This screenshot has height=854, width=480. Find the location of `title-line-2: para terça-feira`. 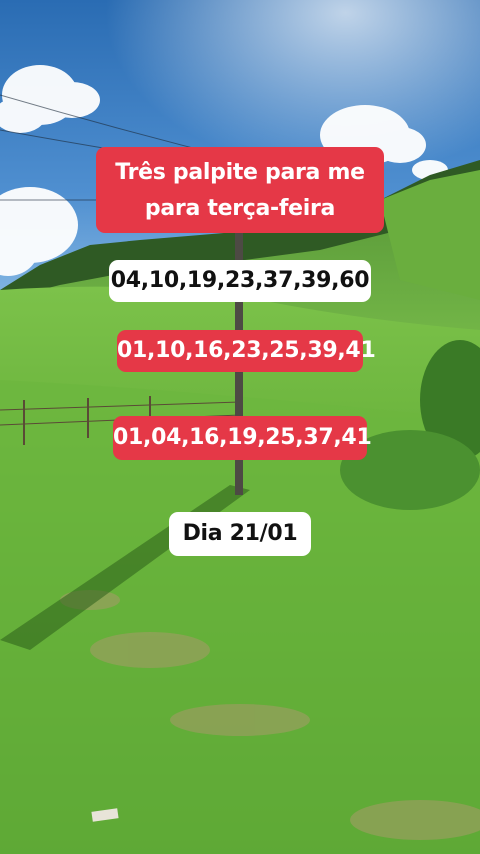

title-line-2: para terça-feira is located at coordinates (240, 208).